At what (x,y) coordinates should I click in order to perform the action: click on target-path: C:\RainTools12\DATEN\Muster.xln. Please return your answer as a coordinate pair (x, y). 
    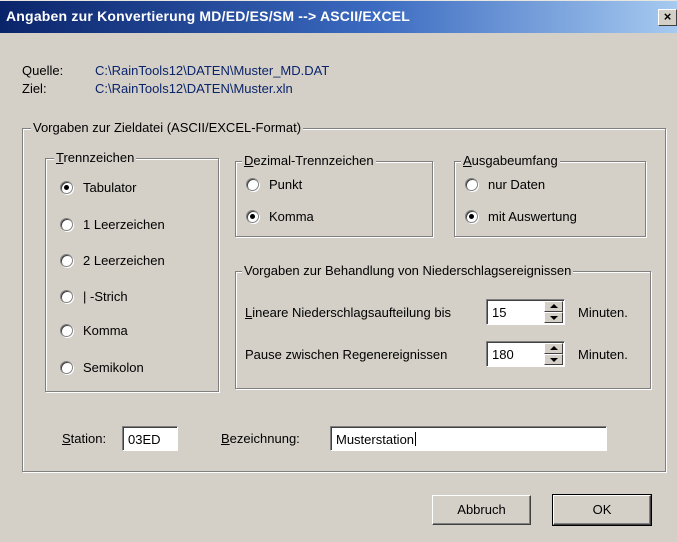
    Looking at the image, I should click on (194, 88).